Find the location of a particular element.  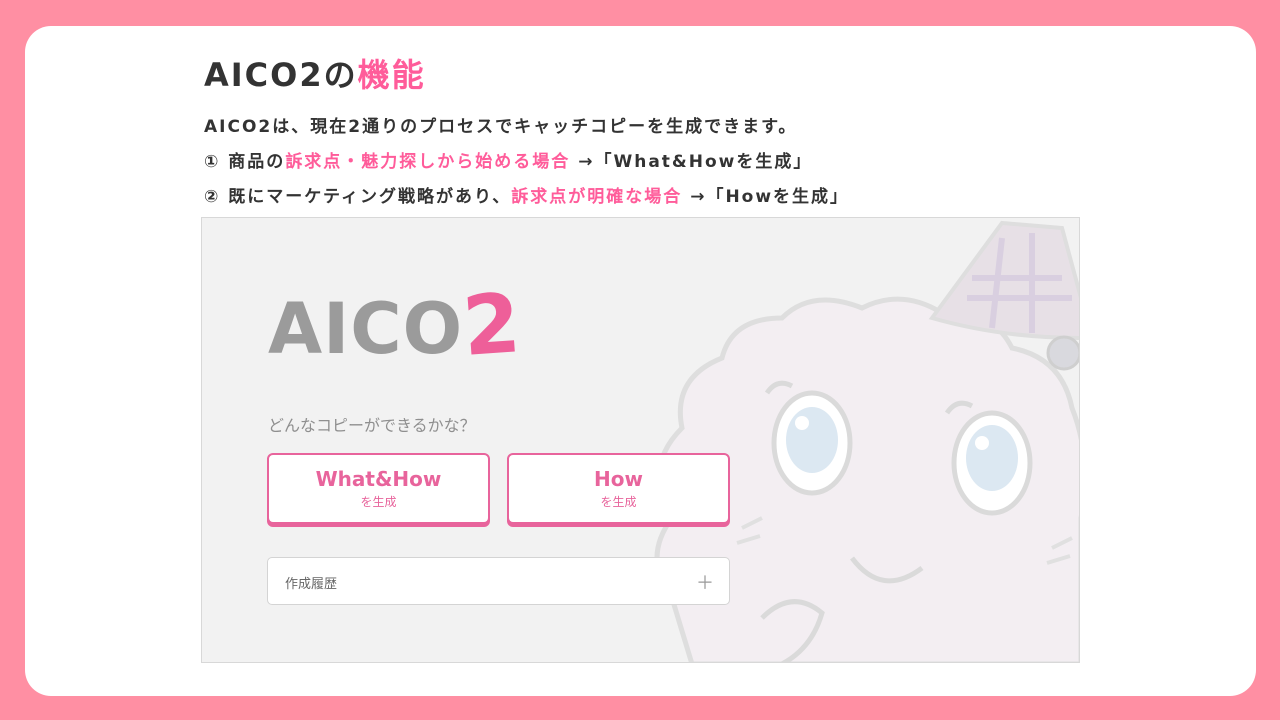

aico2-logo: AICO2 is located at coordinates (396, 325).